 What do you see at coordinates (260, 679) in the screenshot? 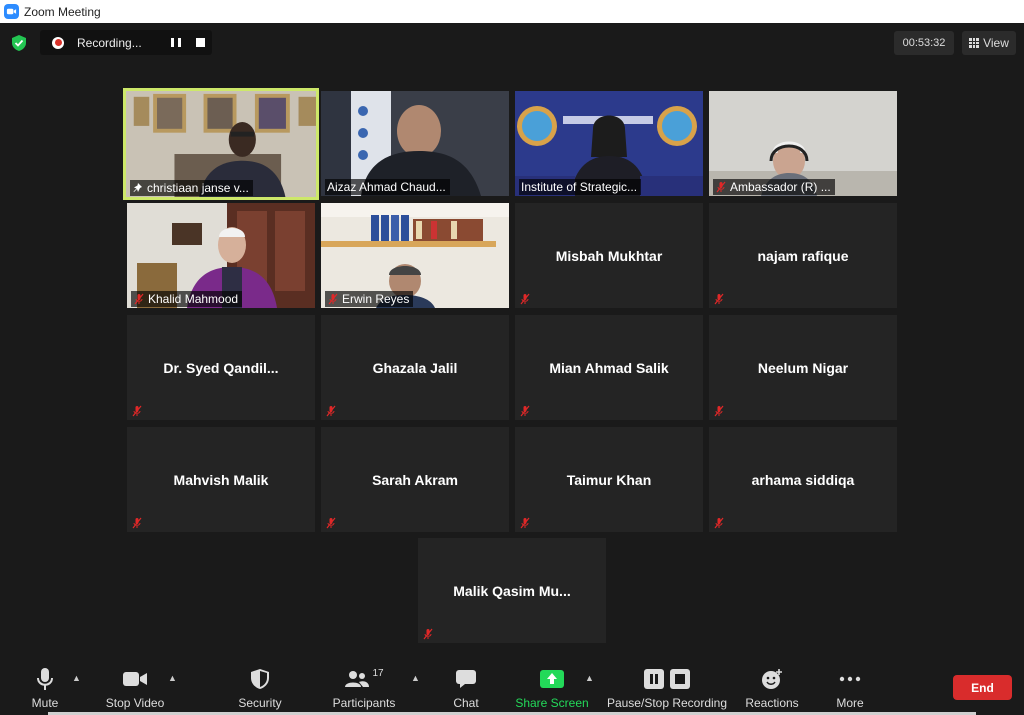
I see `security-shield-icon` at bounding box center [260, 679].